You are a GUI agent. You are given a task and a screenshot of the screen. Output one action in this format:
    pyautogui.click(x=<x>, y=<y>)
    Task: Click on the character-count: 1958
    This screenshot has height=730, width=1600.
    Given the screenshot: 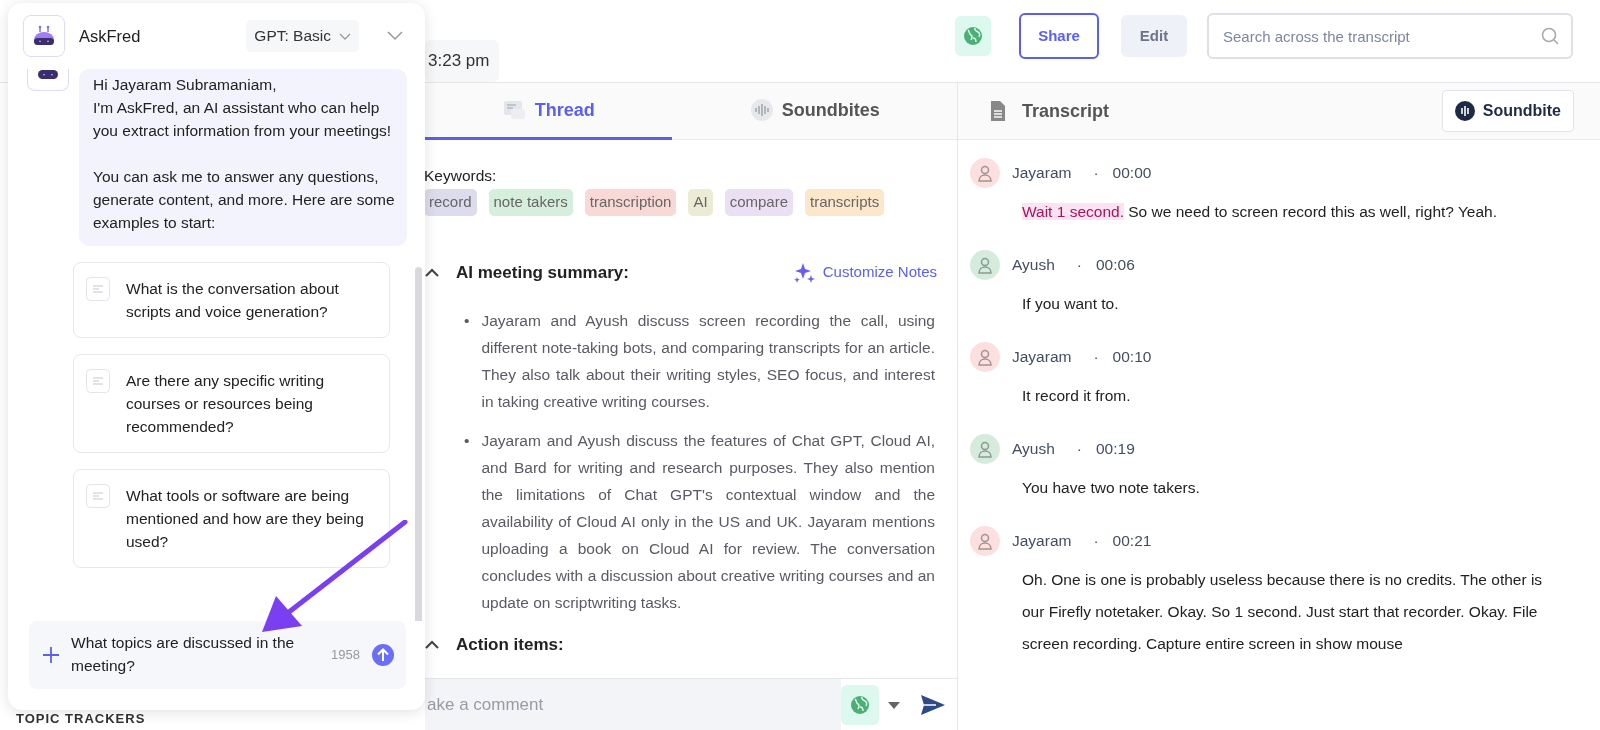 What is the action you would take?
    pyautogui.click(x=345, y=655)
    